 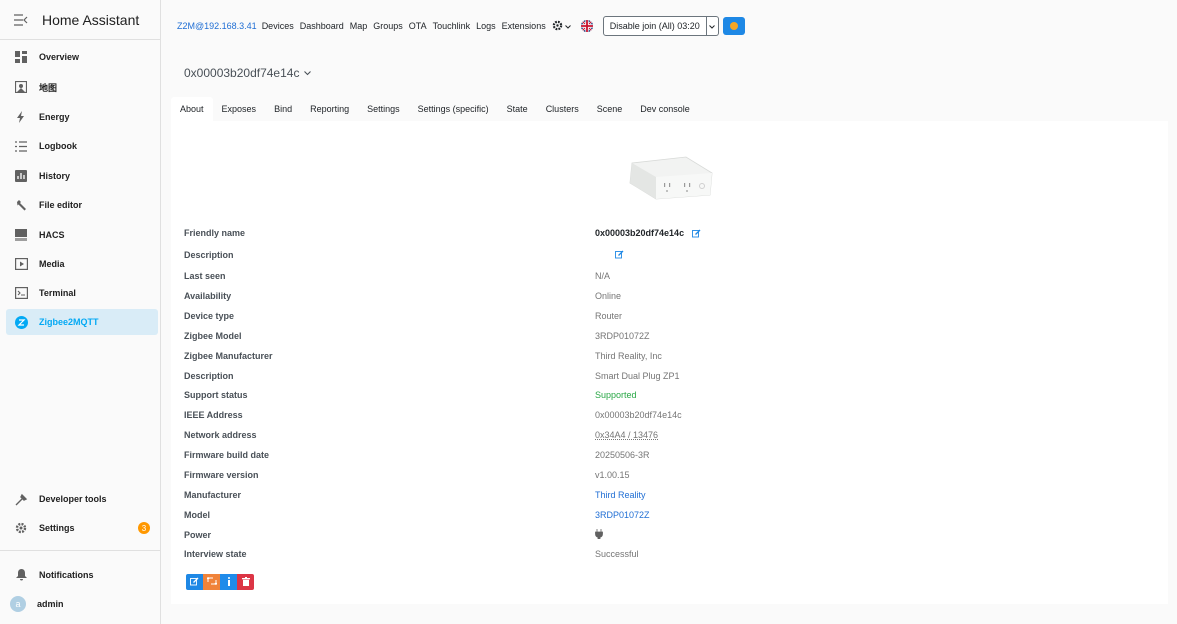 What do you see at coordinates (329, 109) in the screenshot?
I see `tab-reporting: Reporting` at bounding box center [329, 109].